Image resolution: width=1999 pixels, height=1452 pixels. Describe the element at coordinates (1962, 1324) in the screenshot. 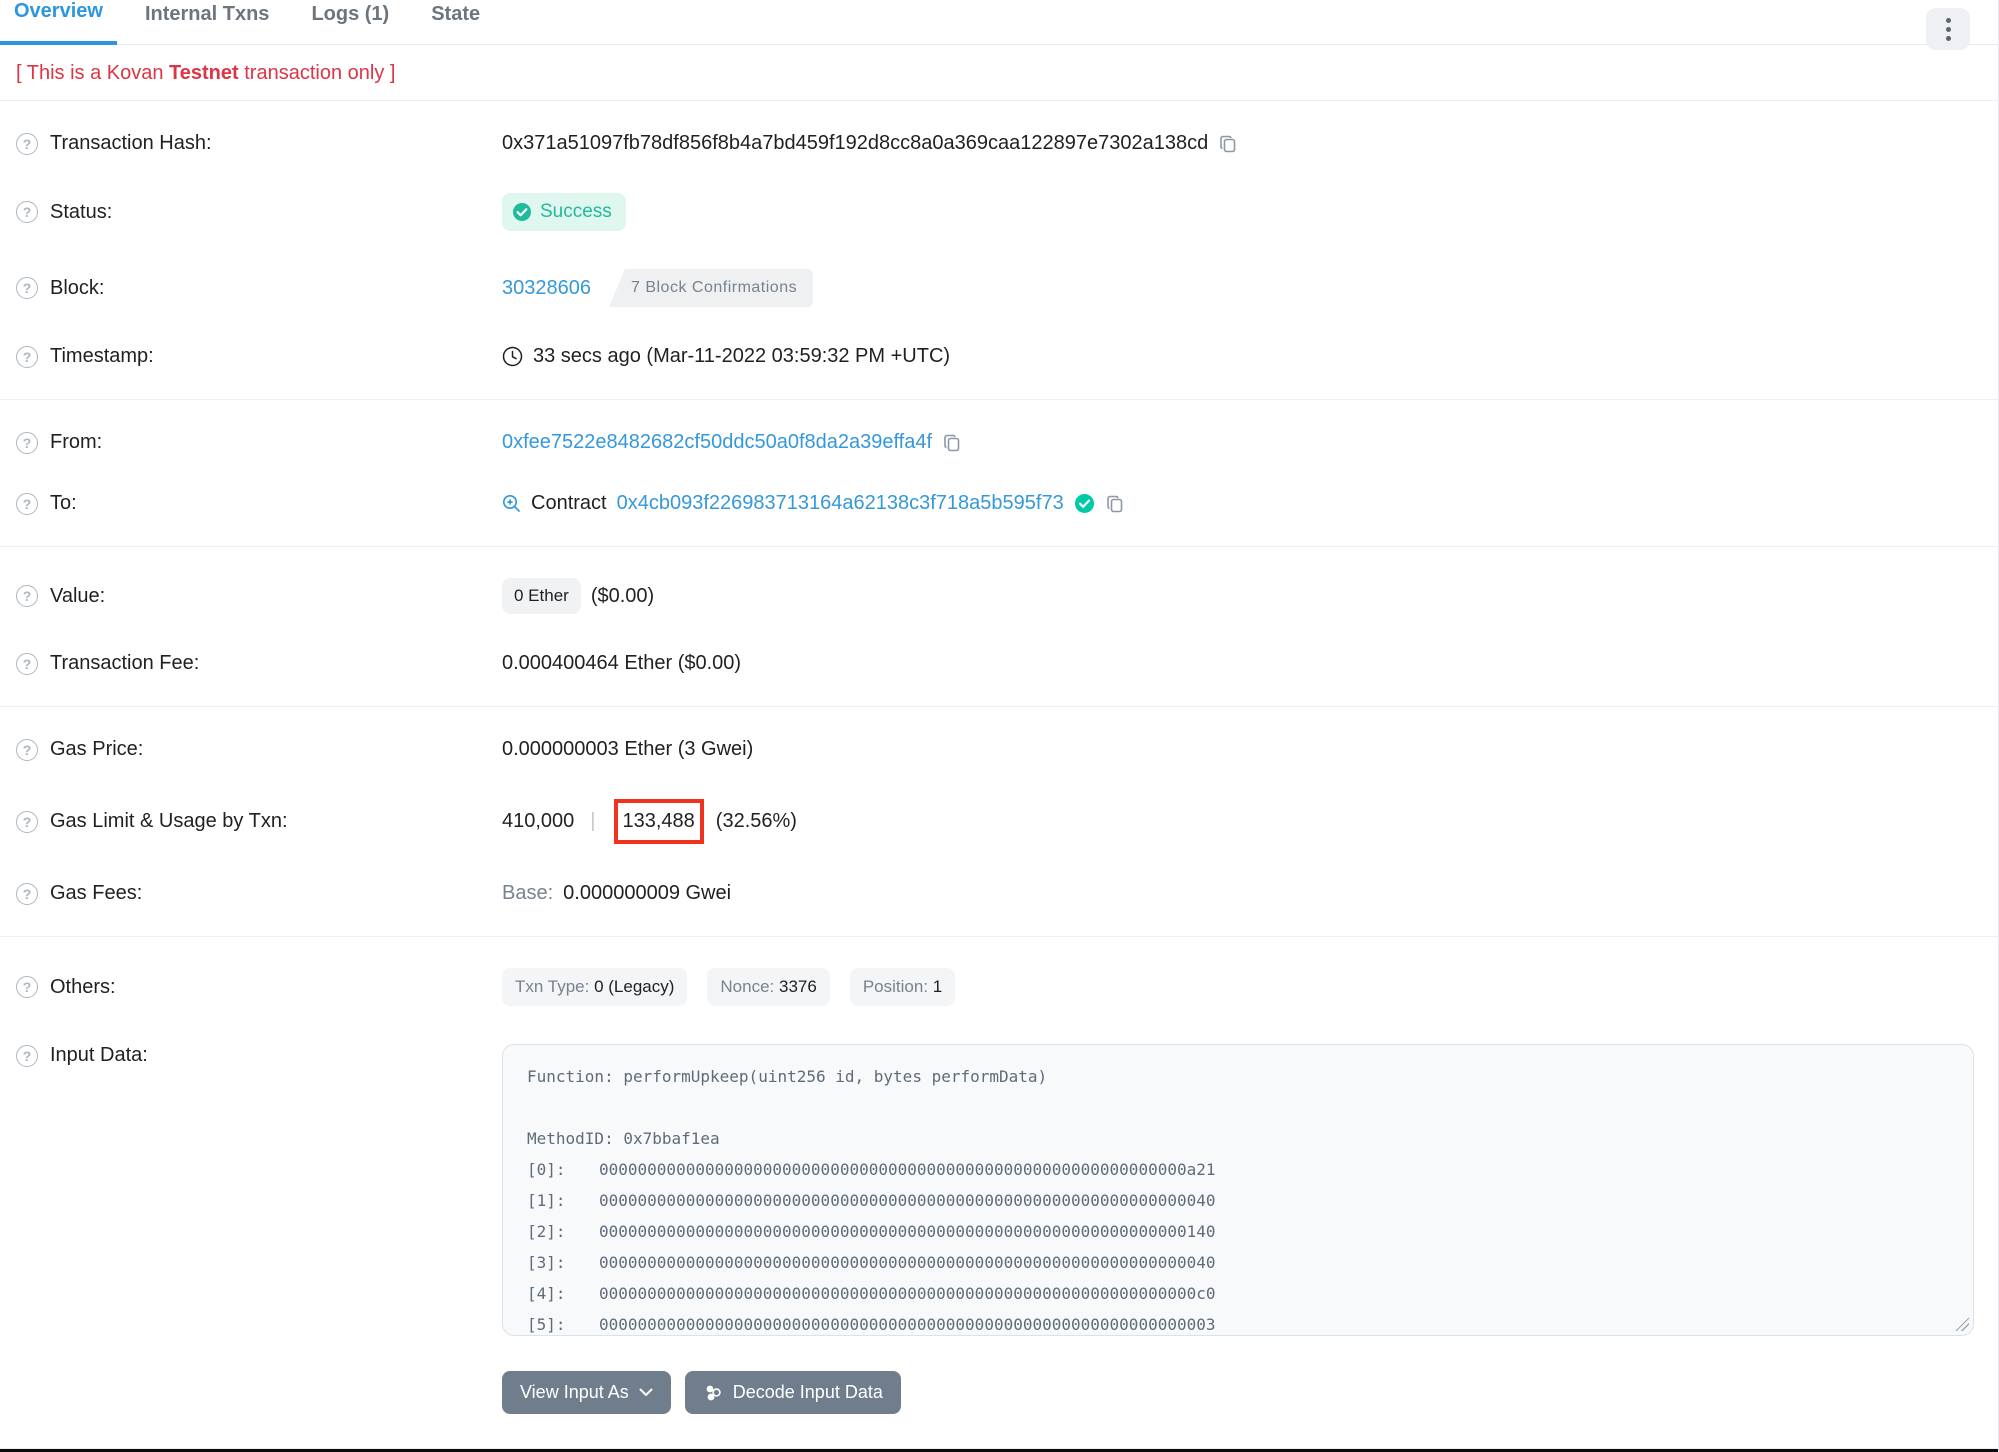

I see `resize-handle` at that location.